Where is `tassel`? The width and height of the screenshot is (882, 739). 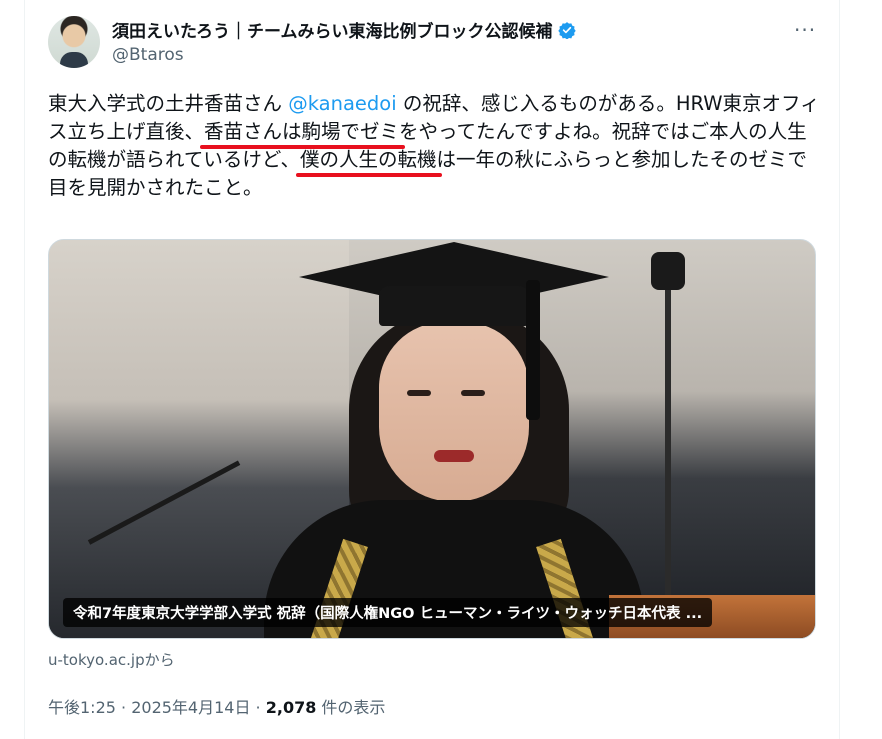 tassel is located at coordinates (533, 350).